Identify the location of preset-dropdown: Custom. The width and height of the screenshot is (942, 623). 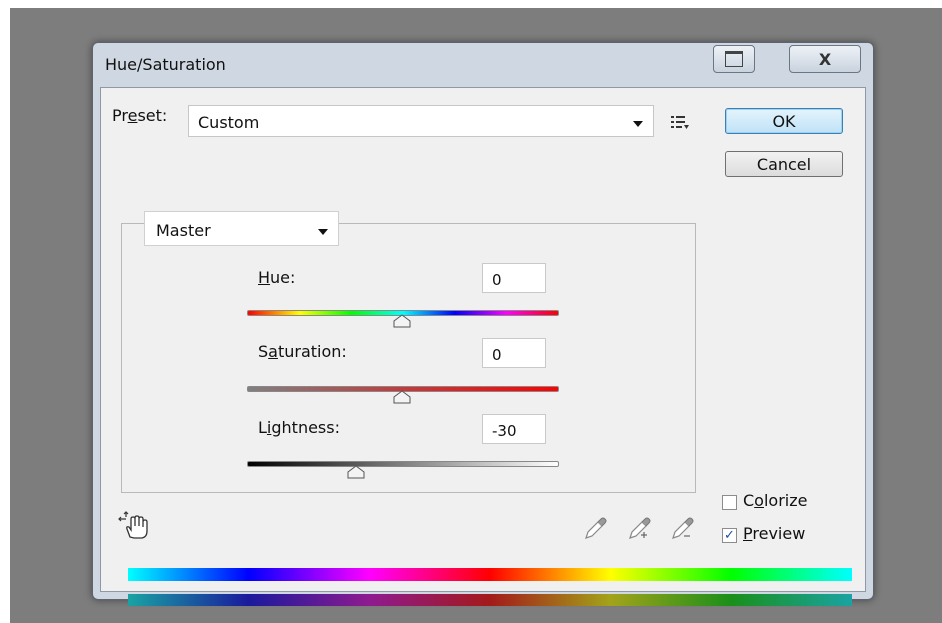
(421, 121).